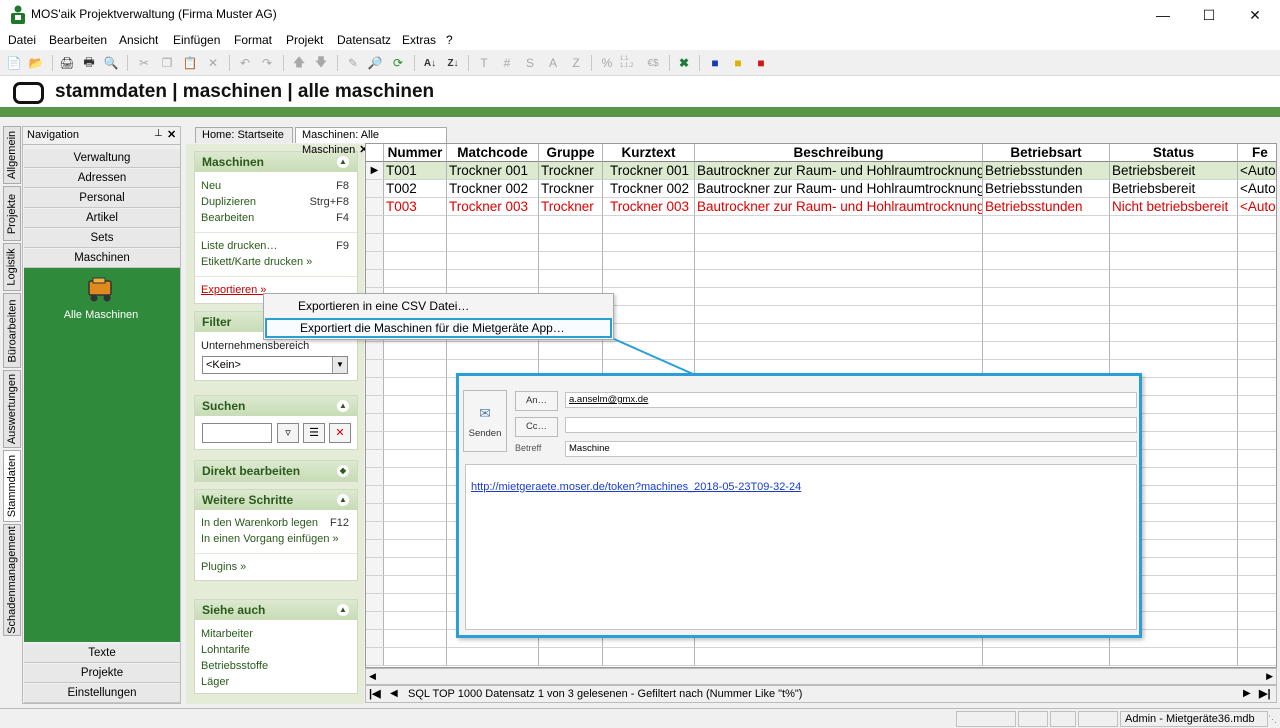 The width and height of the screenshot is (1280, 728). What do you see at coordinates (12, 330) in the screenshot?
I see `vtab-bueroarbeiten: Büroarbeiten` at bounding box center [12, 330].